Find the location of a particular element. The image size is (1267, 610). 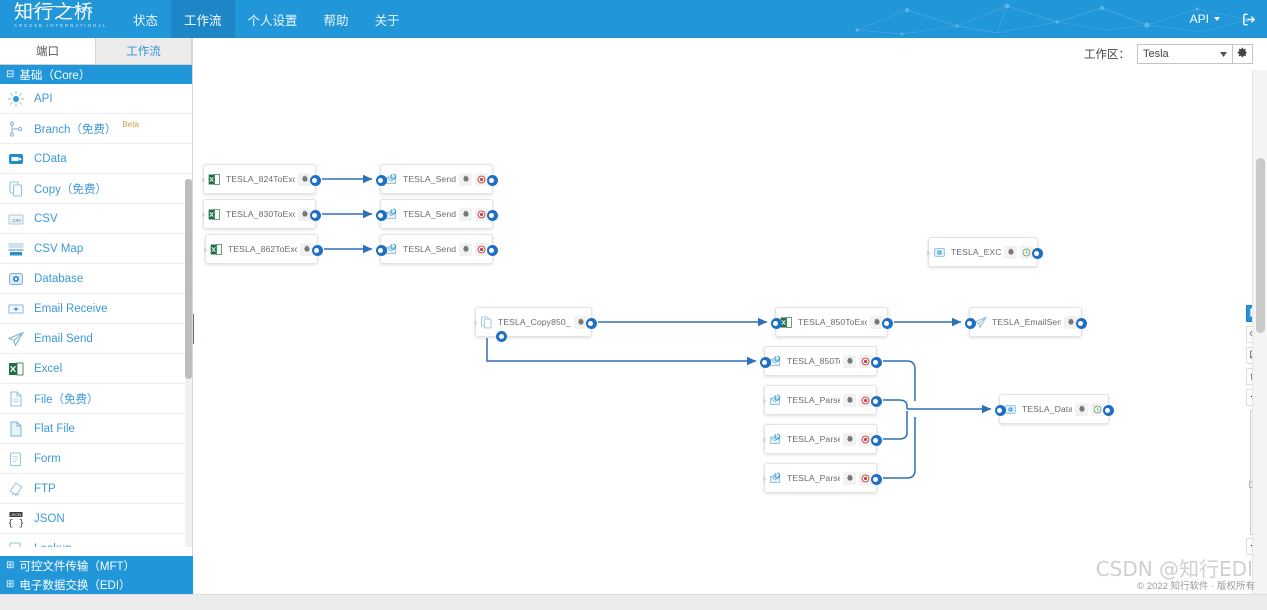

node-branch-port is located at coordinates (501, 336).